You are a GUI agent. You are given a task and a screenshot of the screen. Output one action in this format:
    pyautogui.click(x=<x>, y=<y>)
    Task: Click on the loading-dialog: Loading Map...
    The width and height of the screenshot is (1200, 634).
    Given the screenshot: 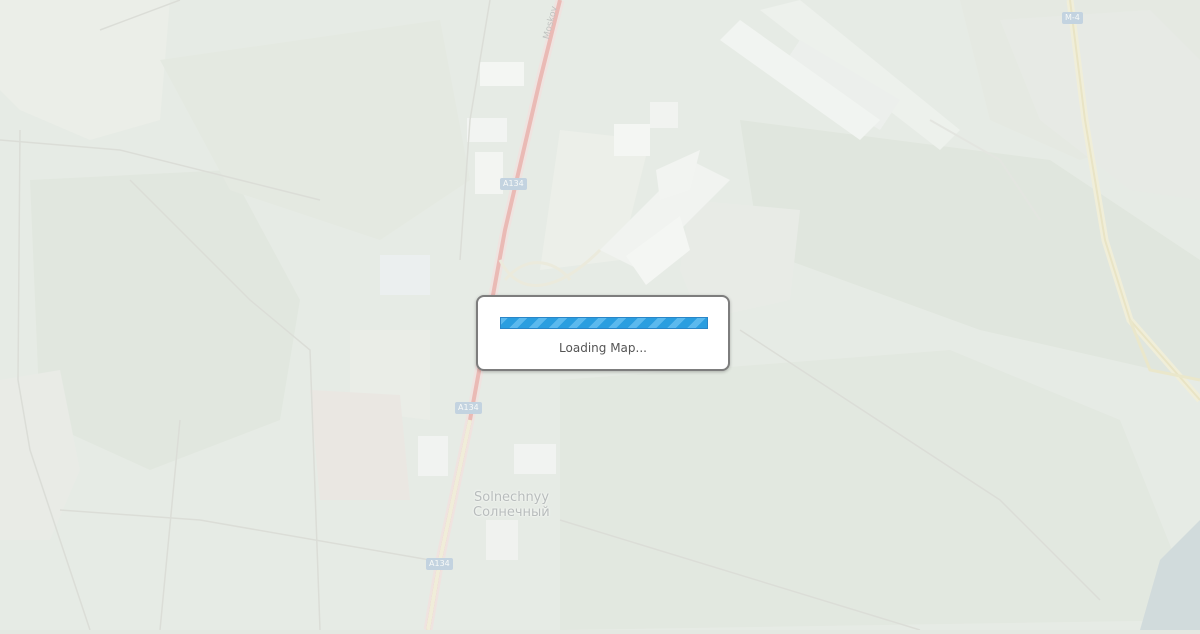 What is the action you would take?
    pyautogui.click(x=603, y=333)
    